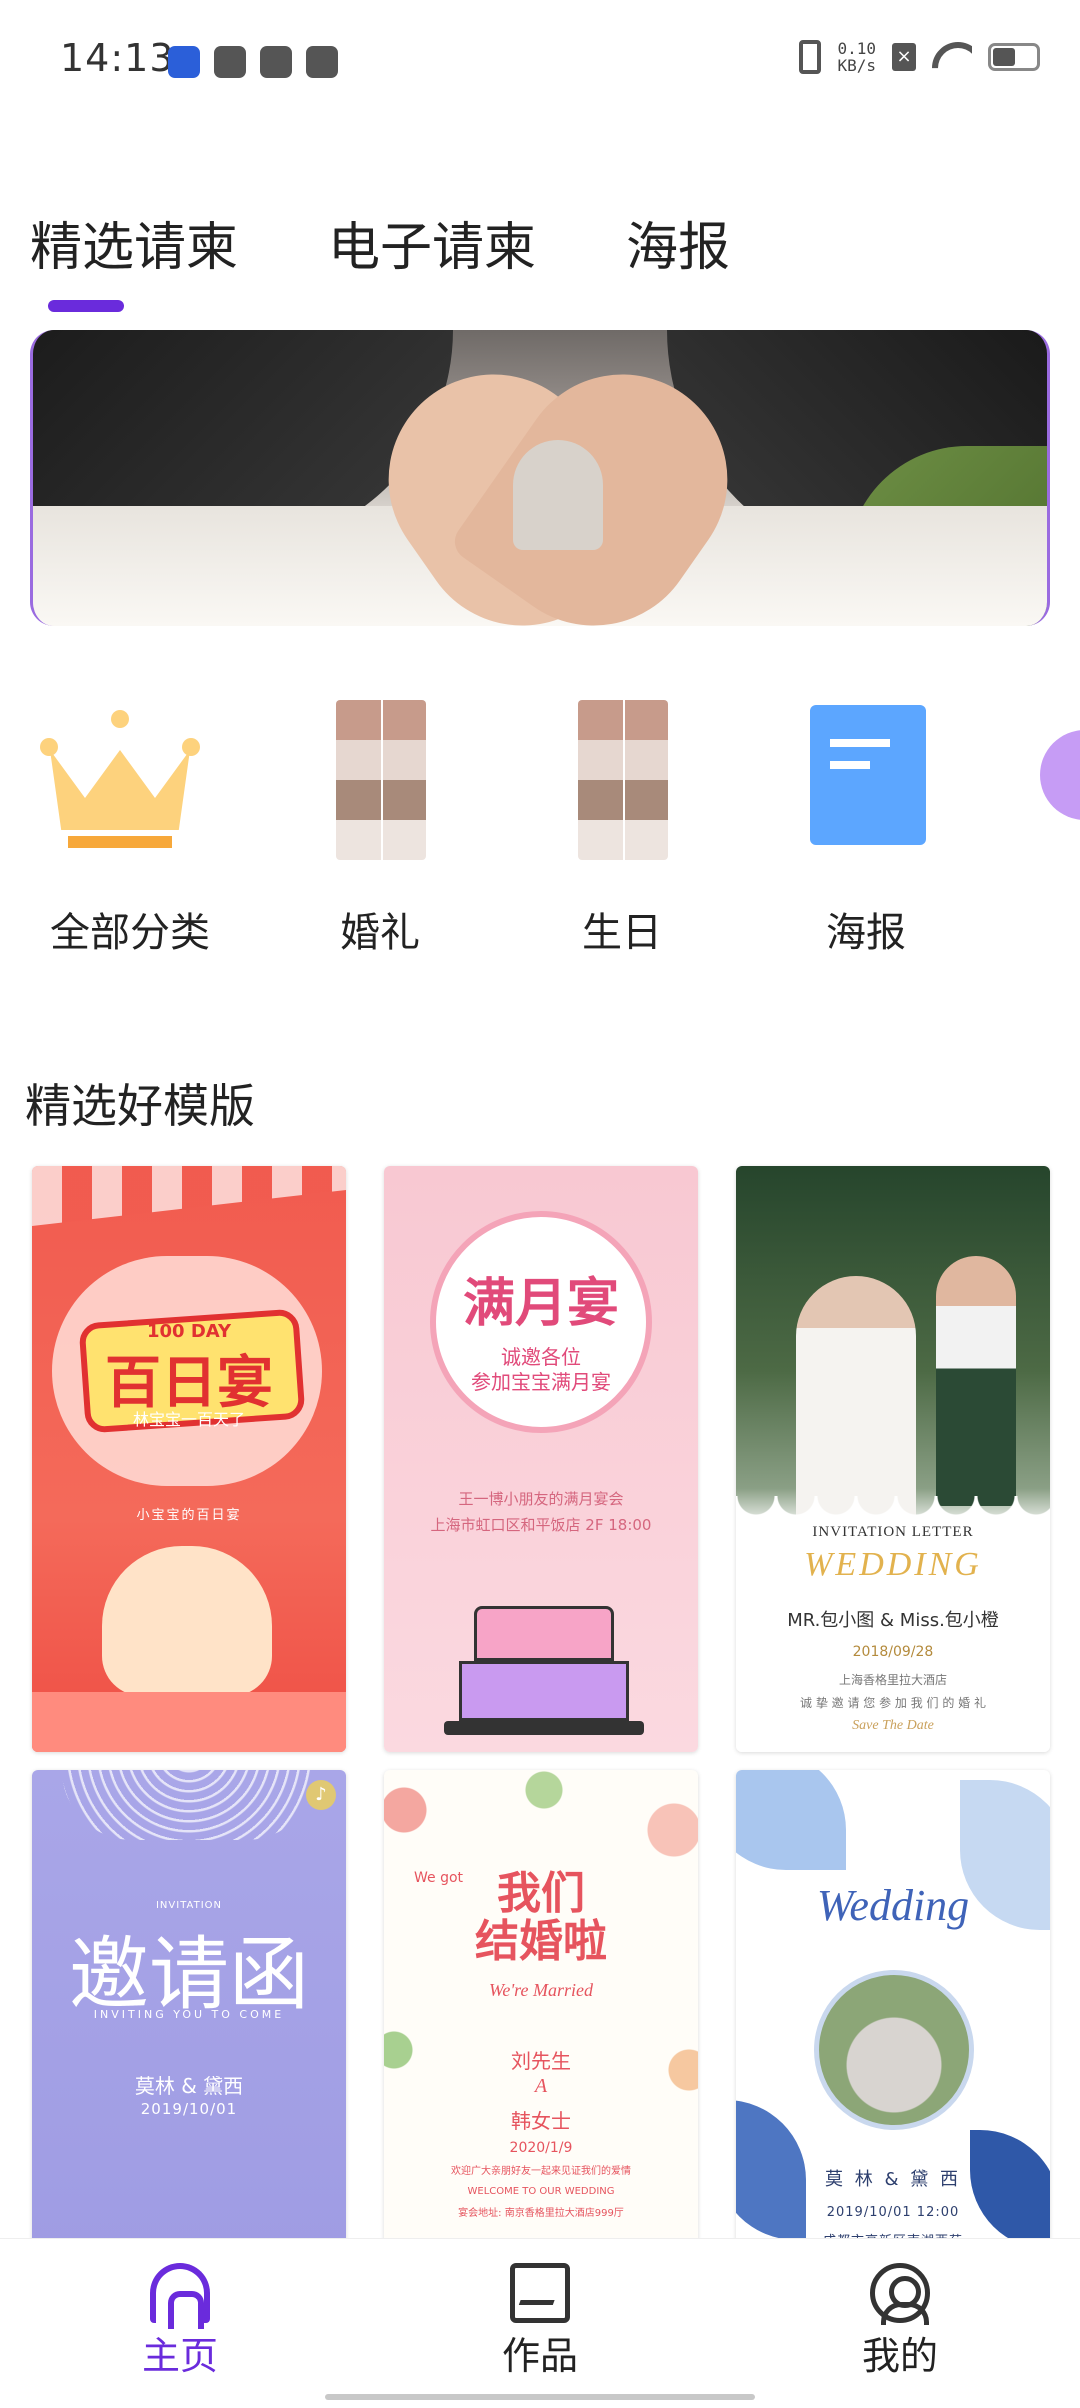  I want to click on status-app-icons, so click(253, 62).